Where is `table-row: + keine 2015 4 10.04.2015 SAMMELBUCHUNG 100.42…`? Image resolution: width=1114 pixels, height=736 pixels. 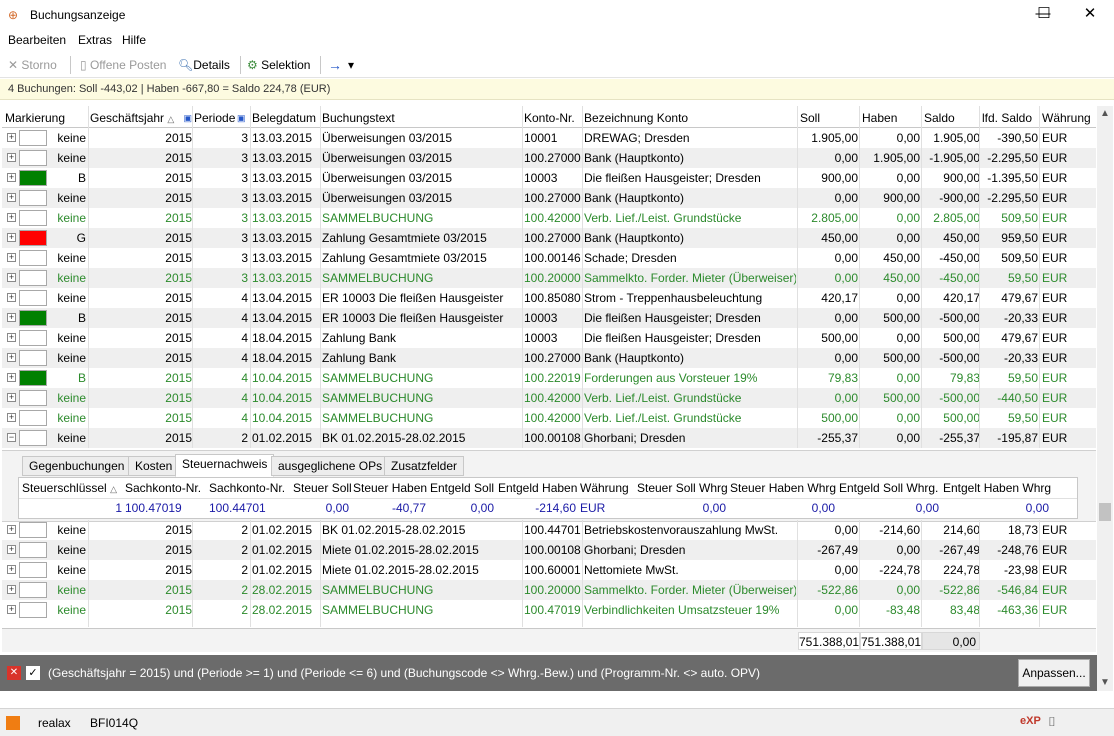
table-row: + keine 2015 4 10.04.2015 SAMMELBUCHUNG 100.42… is located at coordinates (549, 398).